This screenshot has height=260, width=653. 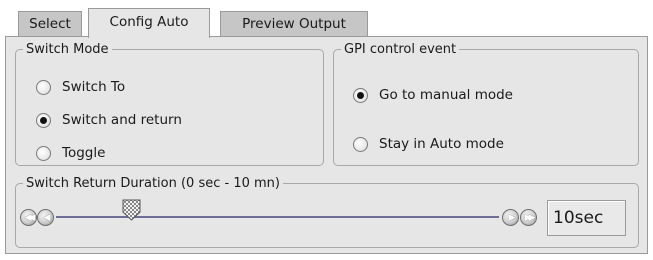 What do you see at coordinates (400, 49) in the screenshot?
I see `gpi-control-title: GPI control event` at bounding box center [400, 49].